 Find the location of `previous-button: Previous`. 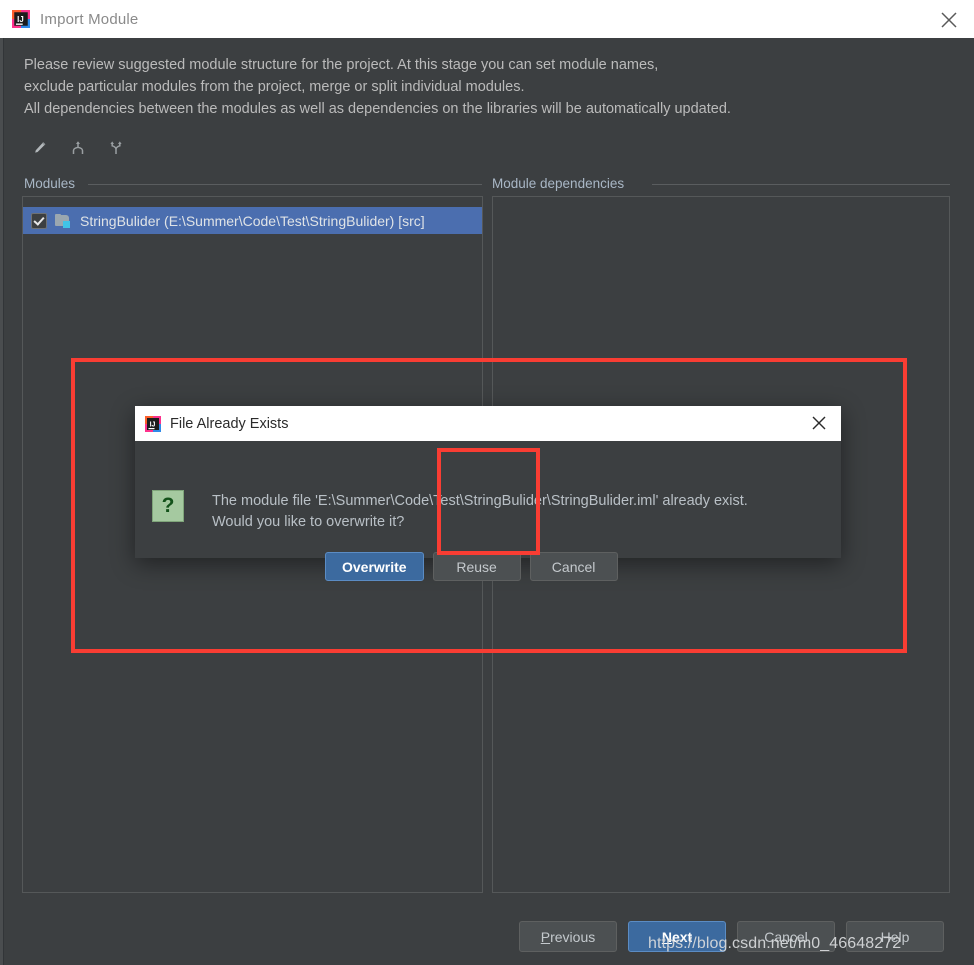

previous-button: Previous is located at coordinates (568, 936).